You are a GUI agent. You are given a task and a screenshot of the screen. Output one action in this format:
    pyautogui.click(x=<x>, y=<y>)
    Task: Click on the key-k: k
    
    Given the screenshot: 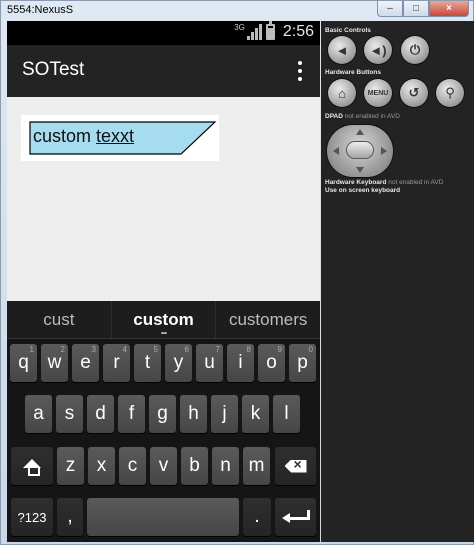 What is the action you would take?
    pyautogui.click(x=255, y=414)
    